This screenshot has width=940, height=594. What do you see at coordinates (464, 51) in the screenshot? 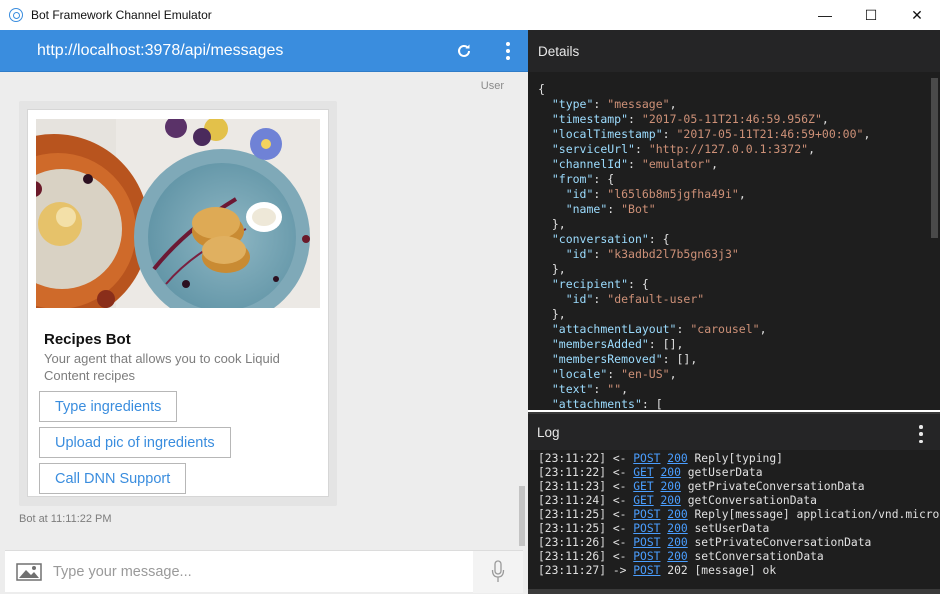
I see `refresh-icon` at bounding box center [464, 51].